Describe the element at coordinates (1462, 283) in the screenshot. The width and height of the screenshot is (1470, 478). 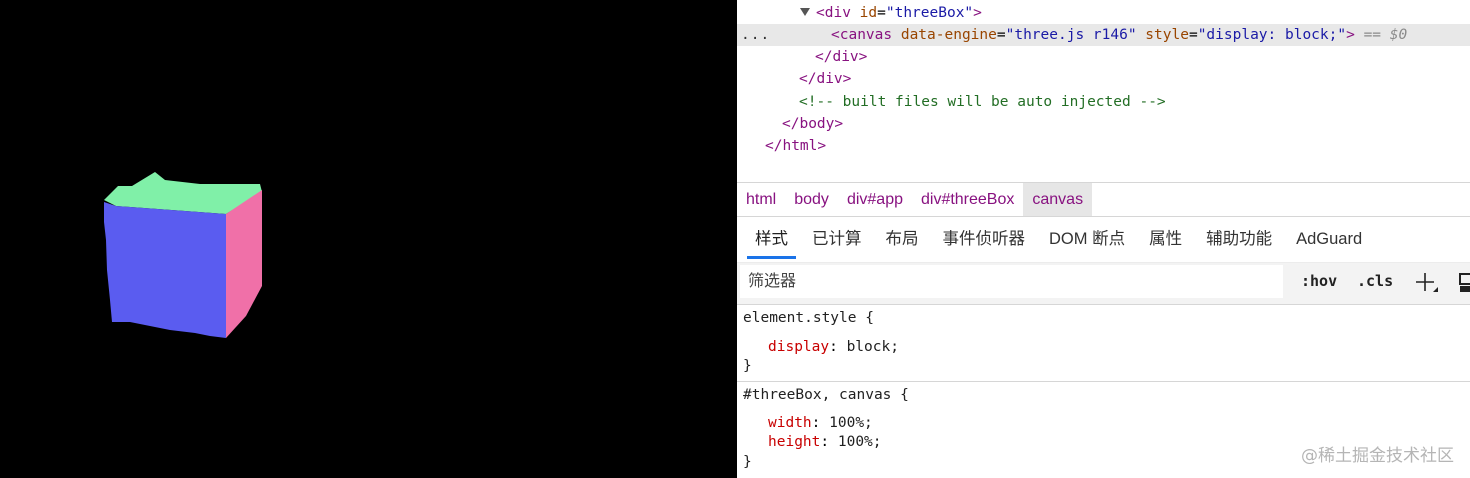
I see `toggle-element-state-icon` at that location.